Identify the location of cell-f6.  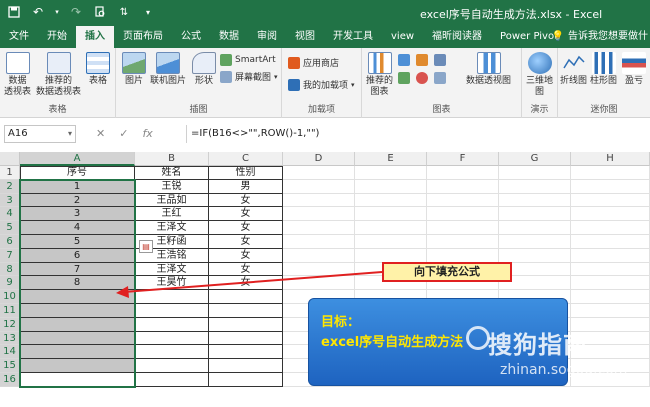
(463, 242).